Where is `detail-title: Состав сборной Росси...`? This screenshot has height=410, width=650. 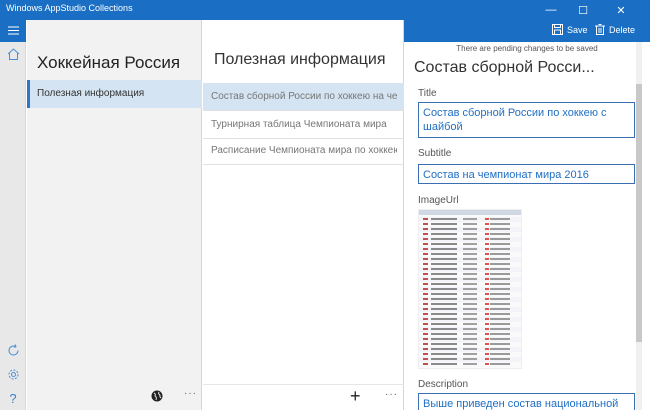
detail-title: Состав сборной Росси... is located at coordinates (504, 67).